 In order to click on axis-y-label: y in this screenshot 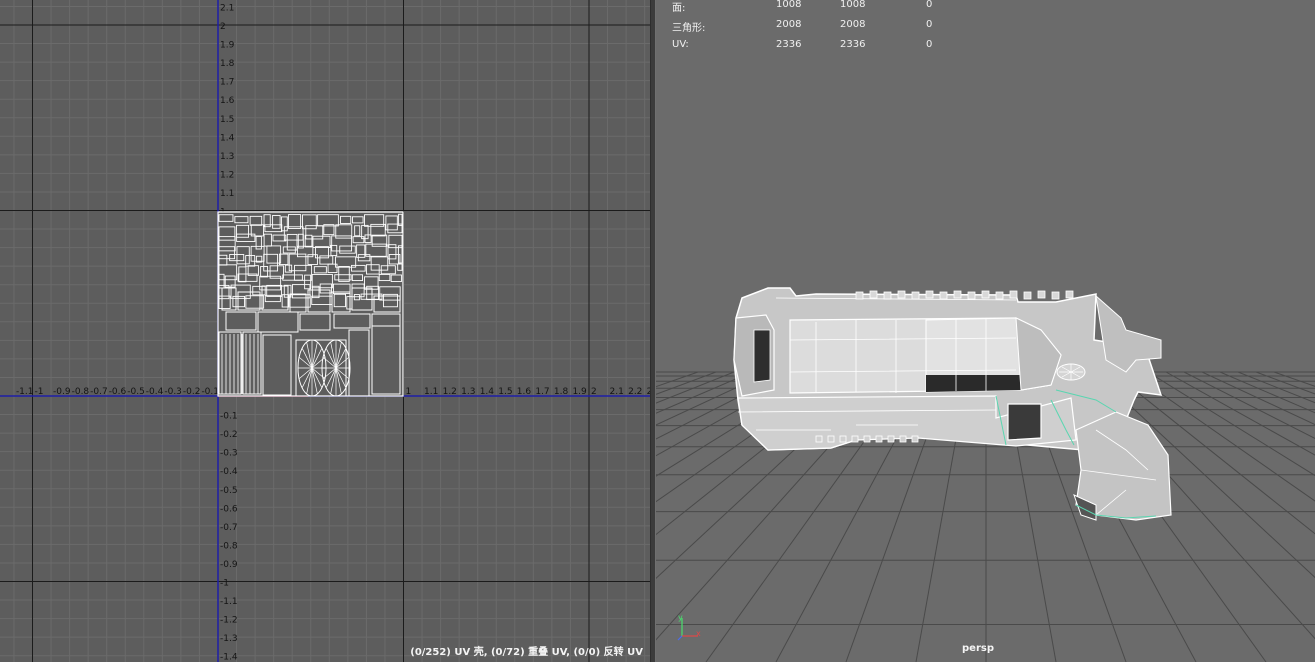, I will do `click(680, 617)`.